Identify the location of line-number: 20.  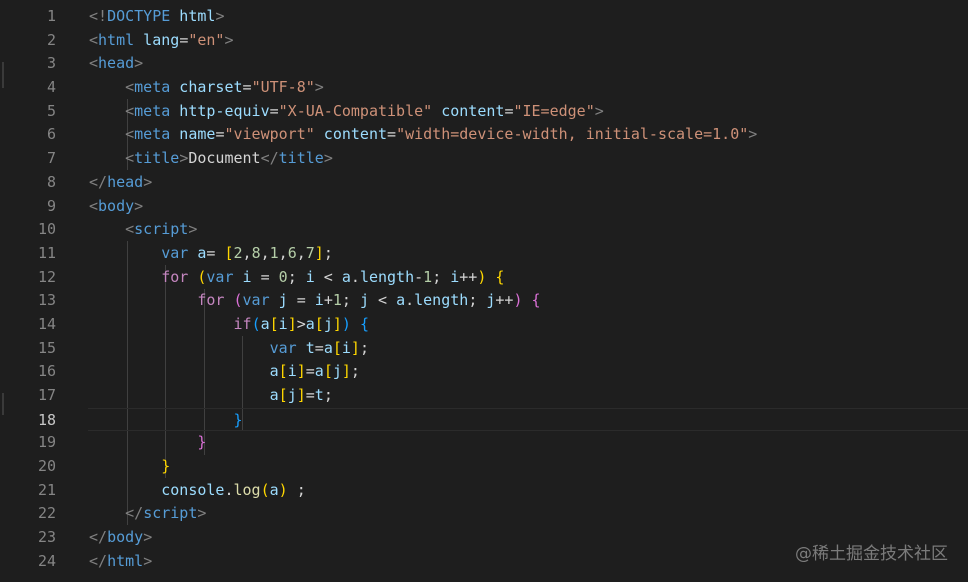
(46, 466).